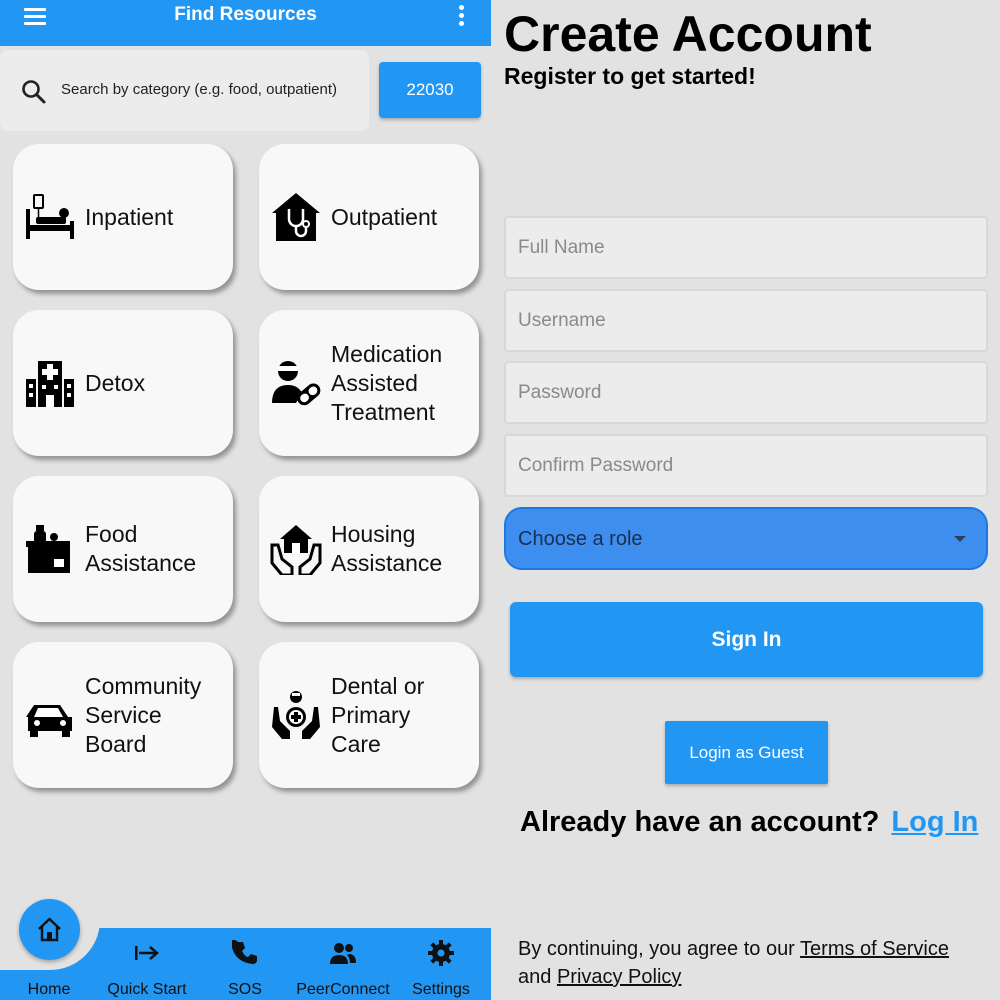 Image resolution: width=1000 pixels, height=1000 pixels. Describe the element at coordinates (688, 34) in the screenshot. I see `page-title: Create Account` at that location.